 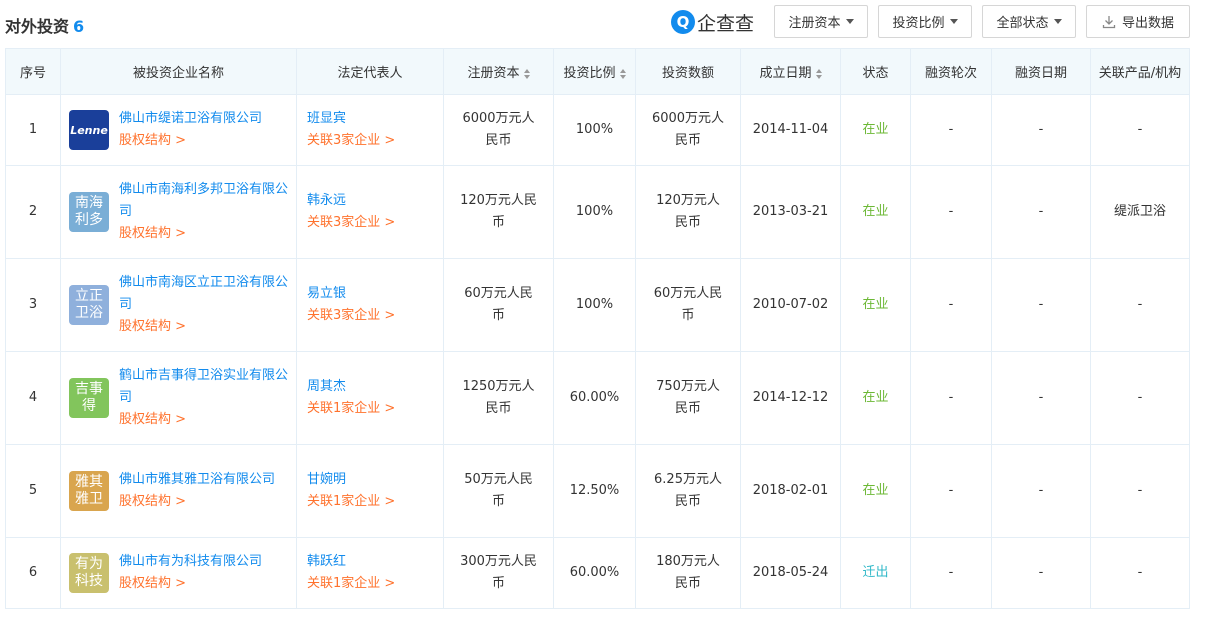 What do you see at coordinates (688, 491) in the screenshot?
I see `investment-amount: 6.25万元人民币` at bounding box center [688, 491].